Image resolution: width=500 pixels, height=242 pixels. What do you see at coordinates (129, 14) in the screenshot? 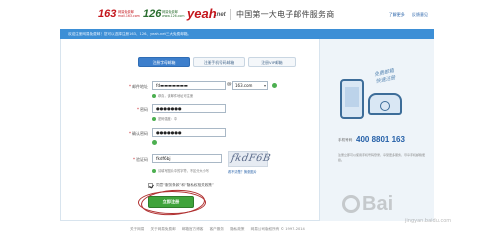
I see `logo-163-subtitle: 网易免费邮 mail.163.com` at bounding box center [129, 14].